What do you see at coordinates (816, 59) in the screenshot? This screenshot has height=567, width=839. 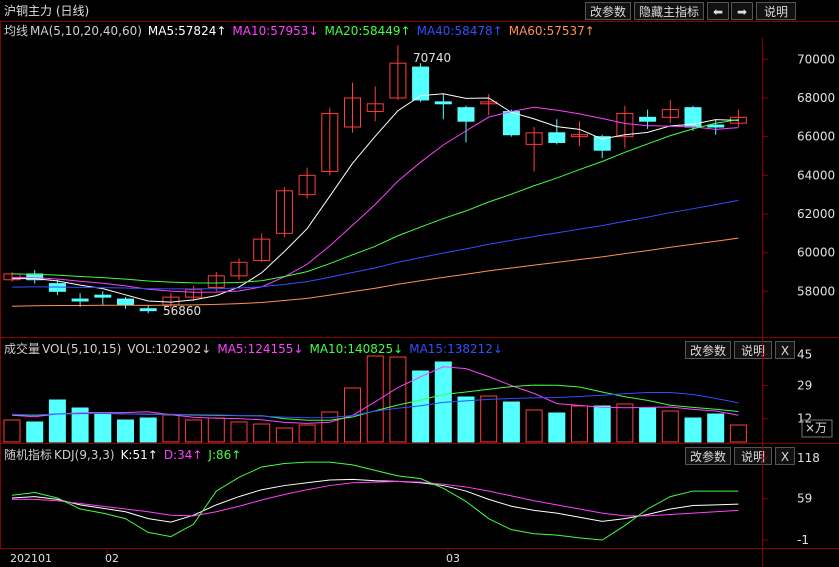 I see `price-tick-label: 70000` at bounding box center [816, 59].